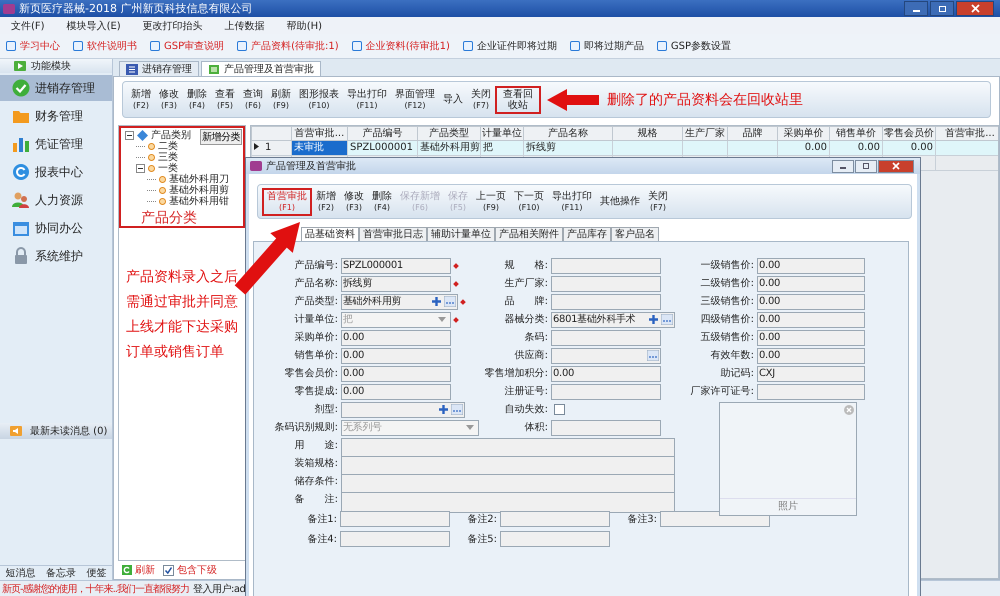  I want to click on tab: 产品管理及首营审批, so click(261, 68).